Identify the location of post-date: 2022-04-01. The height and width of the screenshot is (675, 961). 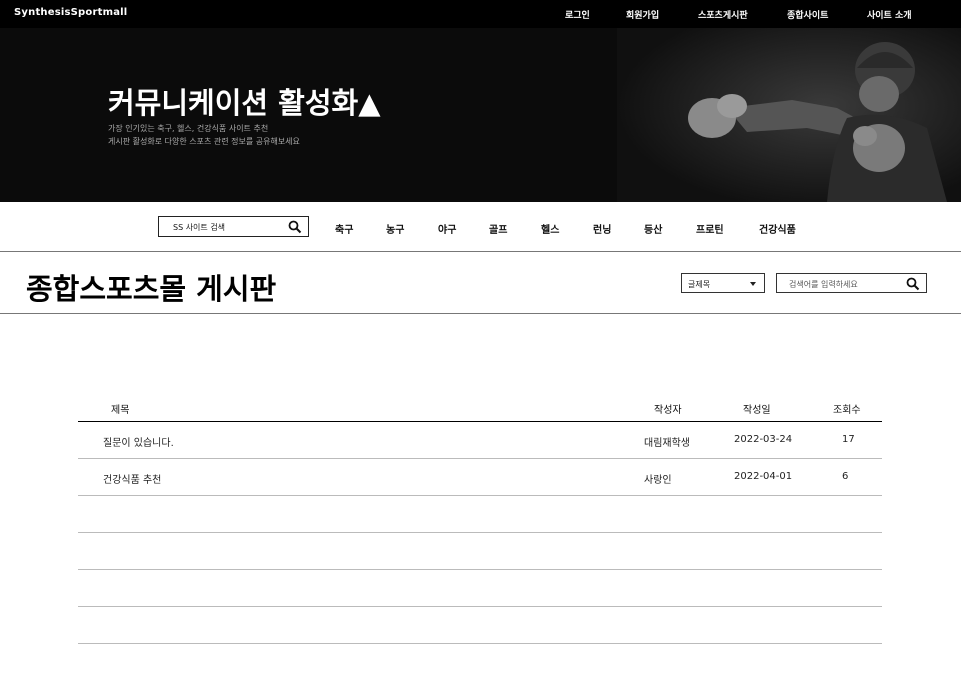
(763, 476).